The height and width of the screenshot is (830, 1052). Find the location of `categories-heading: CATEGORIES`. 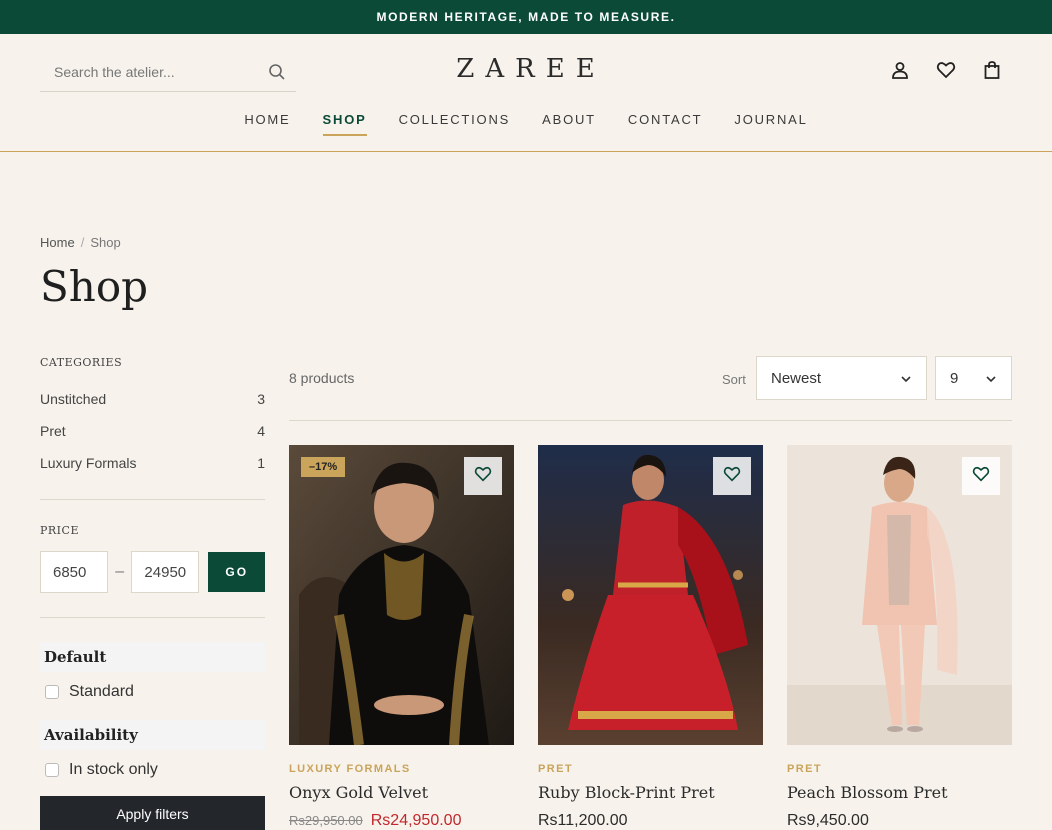

categories-heading: CATEGORIES is located at coordinates (81, 362).